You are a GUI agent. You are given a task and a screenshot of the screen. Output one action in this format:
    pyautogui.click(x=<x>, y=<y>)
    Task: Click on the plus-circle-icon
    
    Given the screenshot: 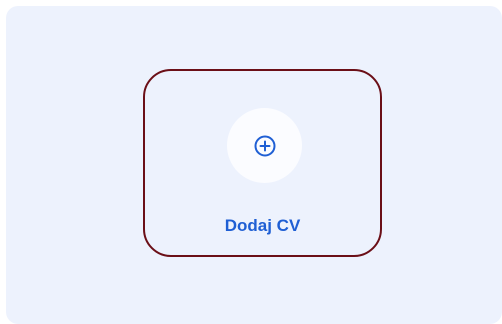 What is the action you would take?
    pyautogui.click(x=264, y=145)
    